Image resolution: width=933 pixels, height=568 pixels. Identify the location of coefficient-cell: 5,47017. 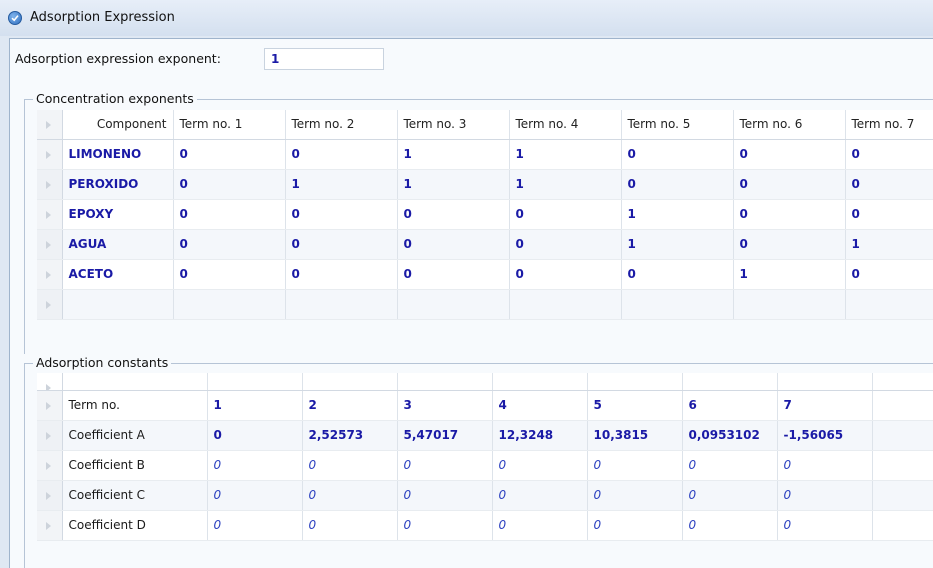
(445, 435).